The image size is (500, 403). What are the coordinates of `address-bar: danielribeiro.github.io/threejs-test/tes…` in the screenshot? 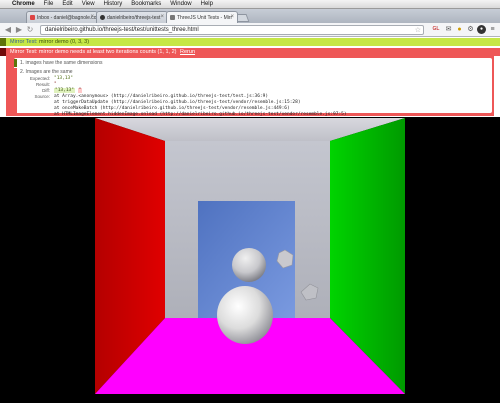 It's located at (232, 29).